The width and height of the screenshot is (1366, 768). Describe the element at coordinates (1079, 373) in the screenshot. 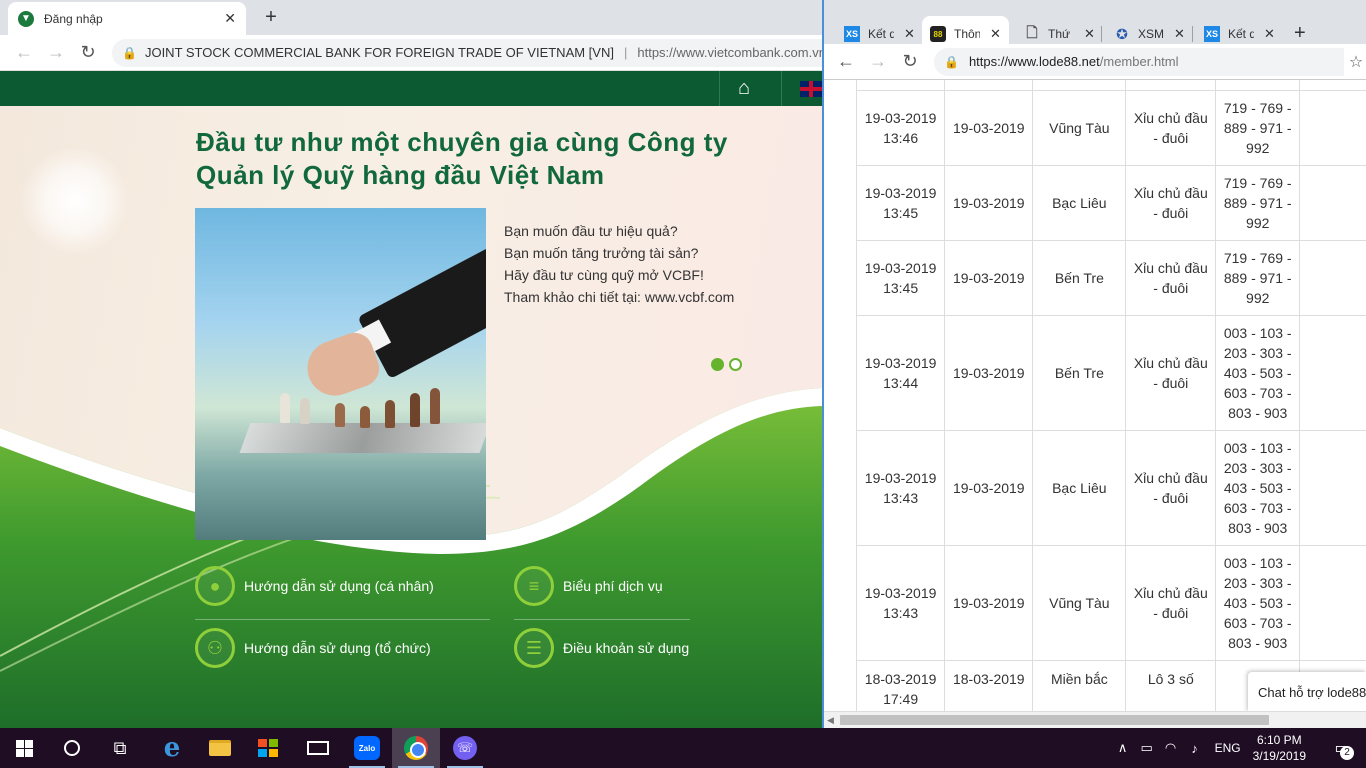

I see `cell-region: Bến Tre` at that location.